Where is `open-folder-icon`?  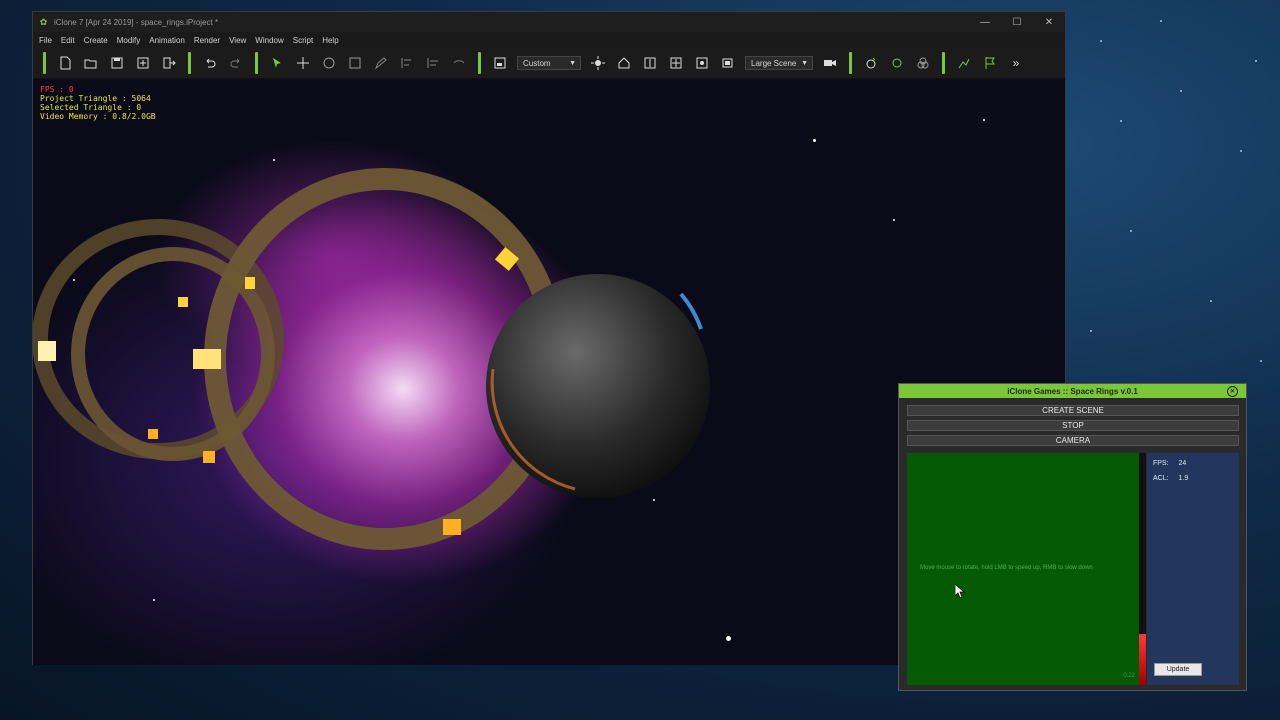 open-folder-icon is located at coordinates (91, 63).